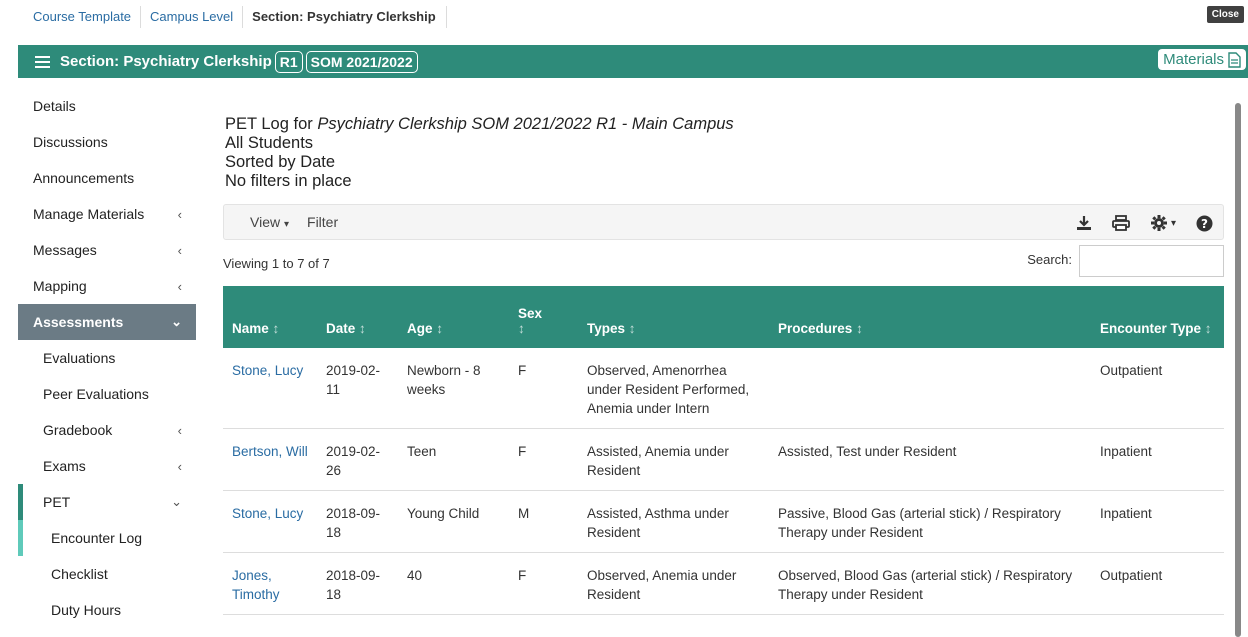 The width and height of the screenshot is (1248, 637). Describe the element at coordinates (1084, 223) in the screenshot. I see `download-icon` at that location.